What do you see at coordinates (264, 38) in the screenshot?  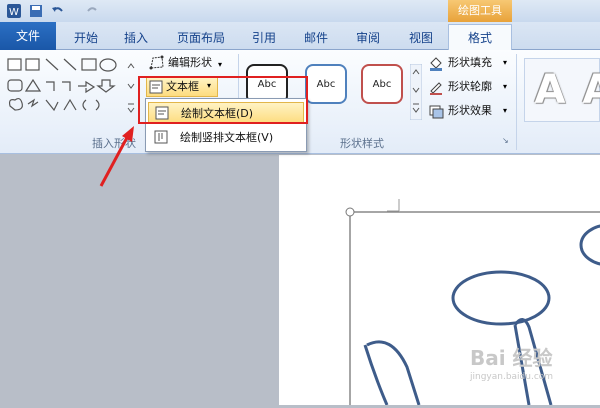 I see `tab-references: 引用` at bounding box center [264, 38].